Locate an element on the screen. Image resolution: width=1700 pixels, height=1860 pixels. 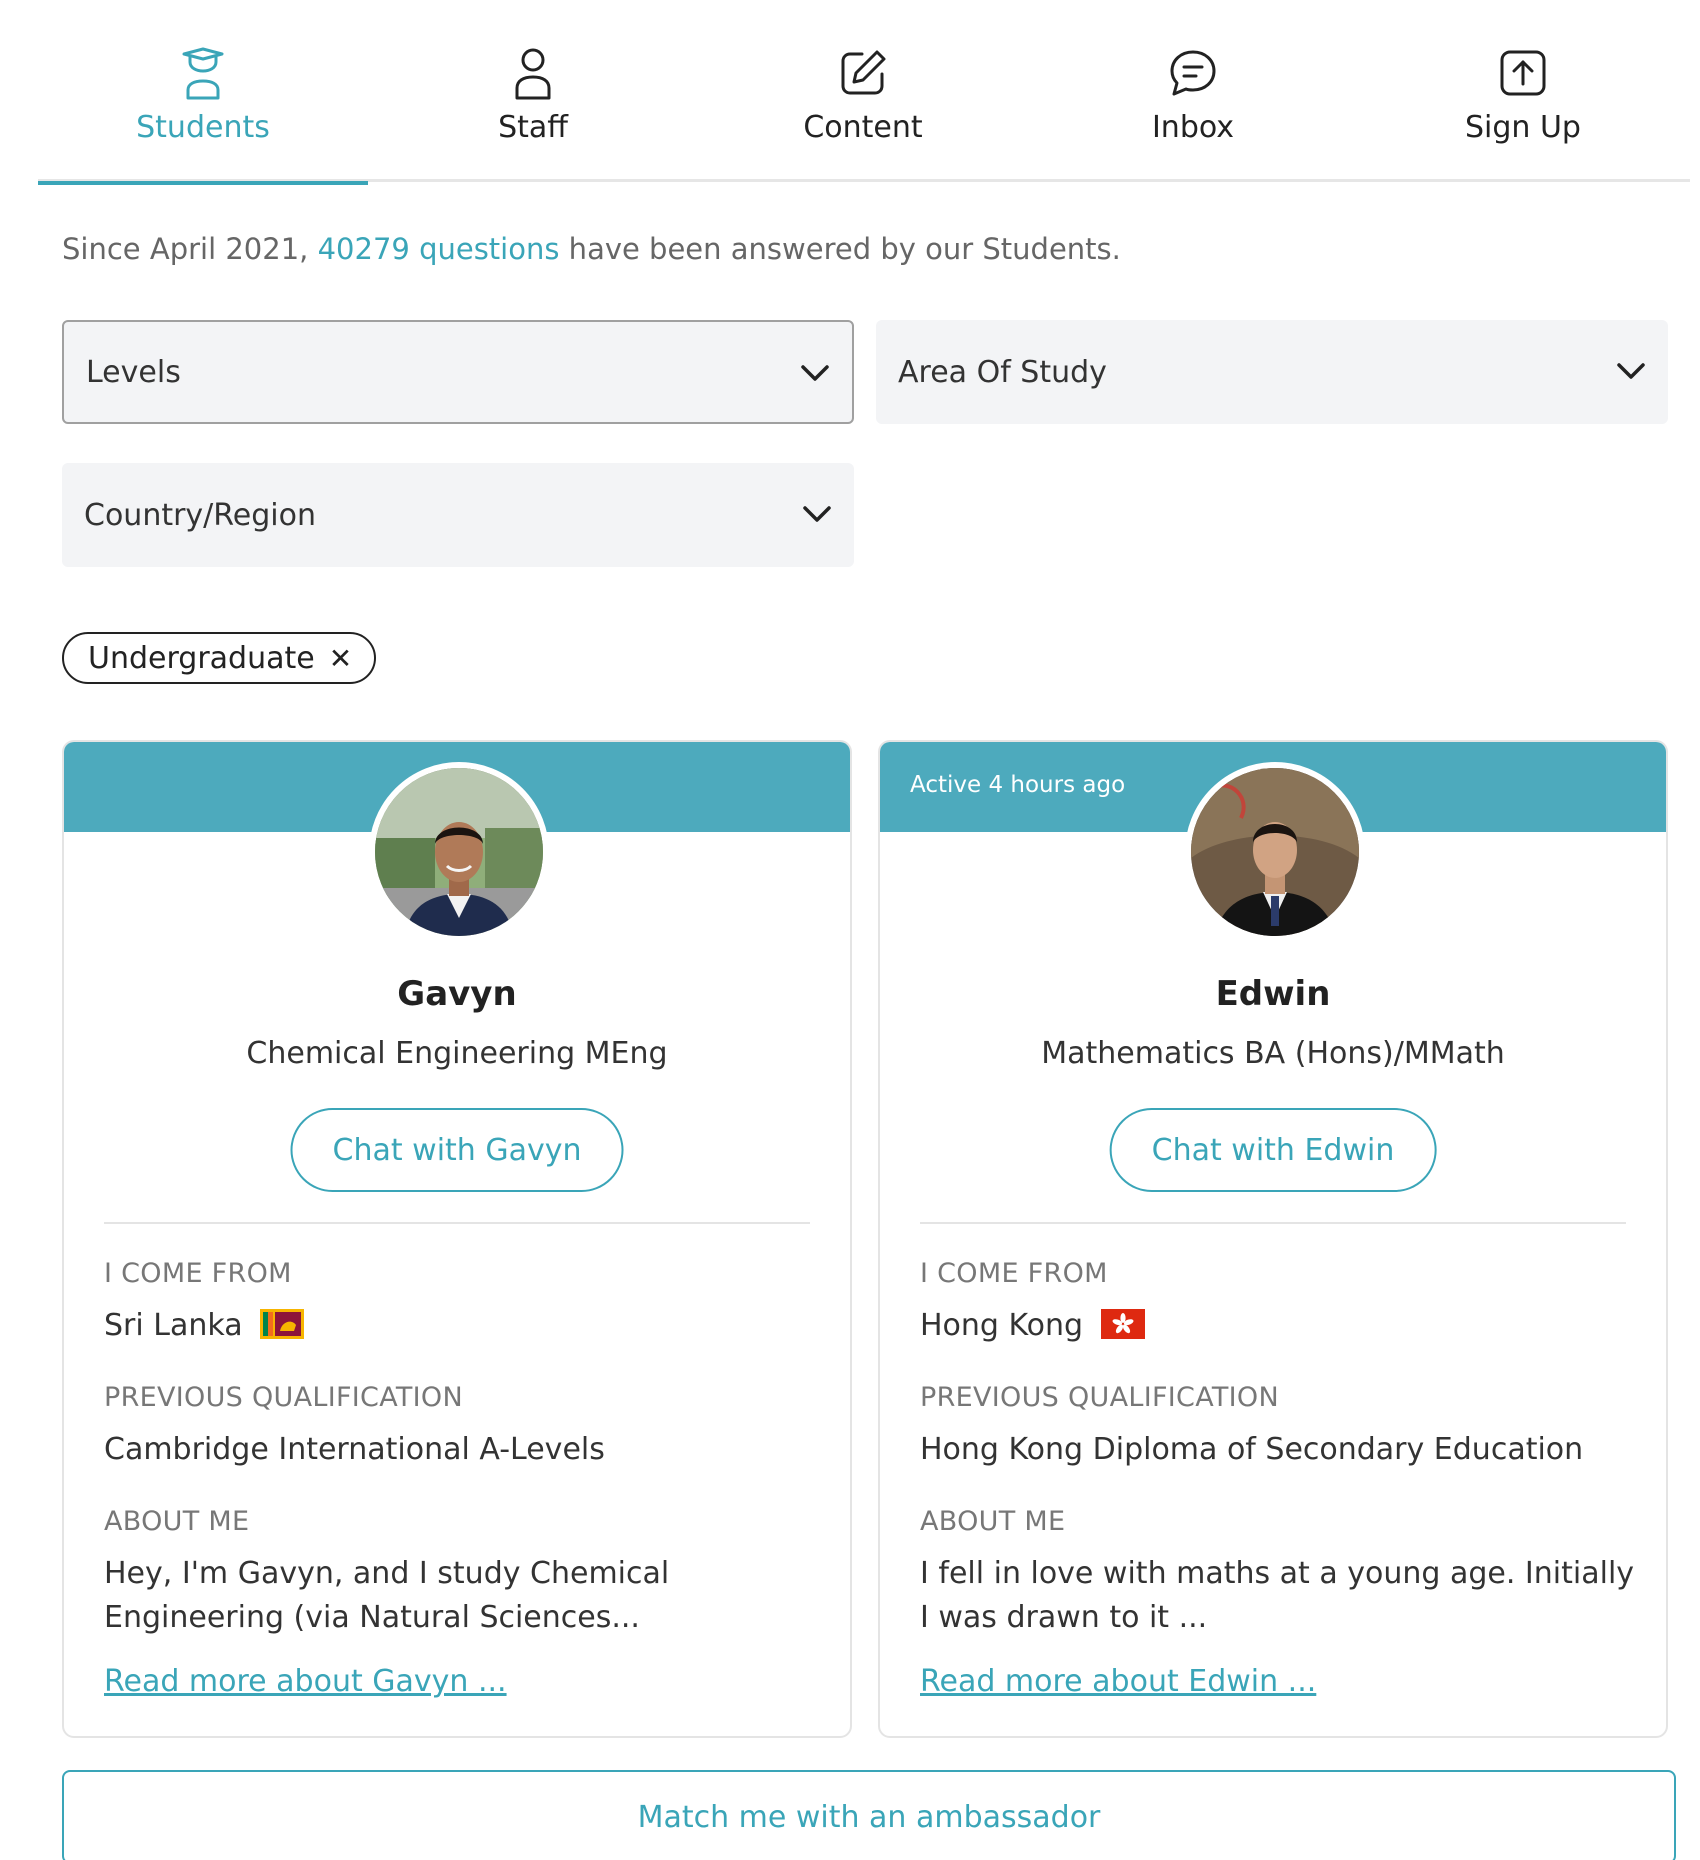
chat-button: Chat with Gavyn is located at coordinates (457, 1150).